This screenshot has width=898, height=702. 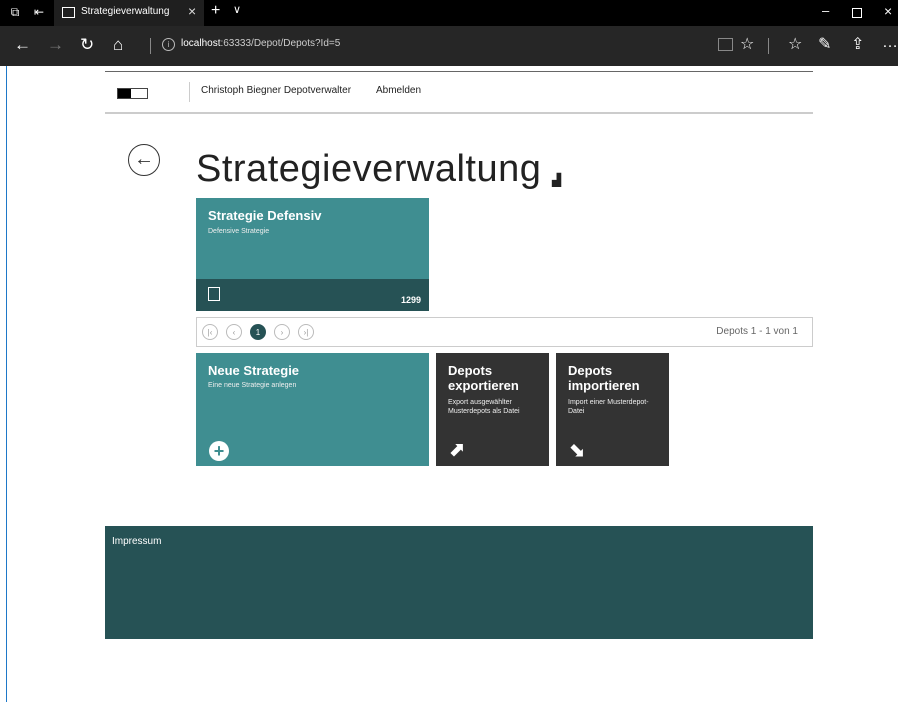 What do you see at coordinates (398, 90) in the screenshot?
I see `logout-link: Abmelden` at bounding box center [398, 90].